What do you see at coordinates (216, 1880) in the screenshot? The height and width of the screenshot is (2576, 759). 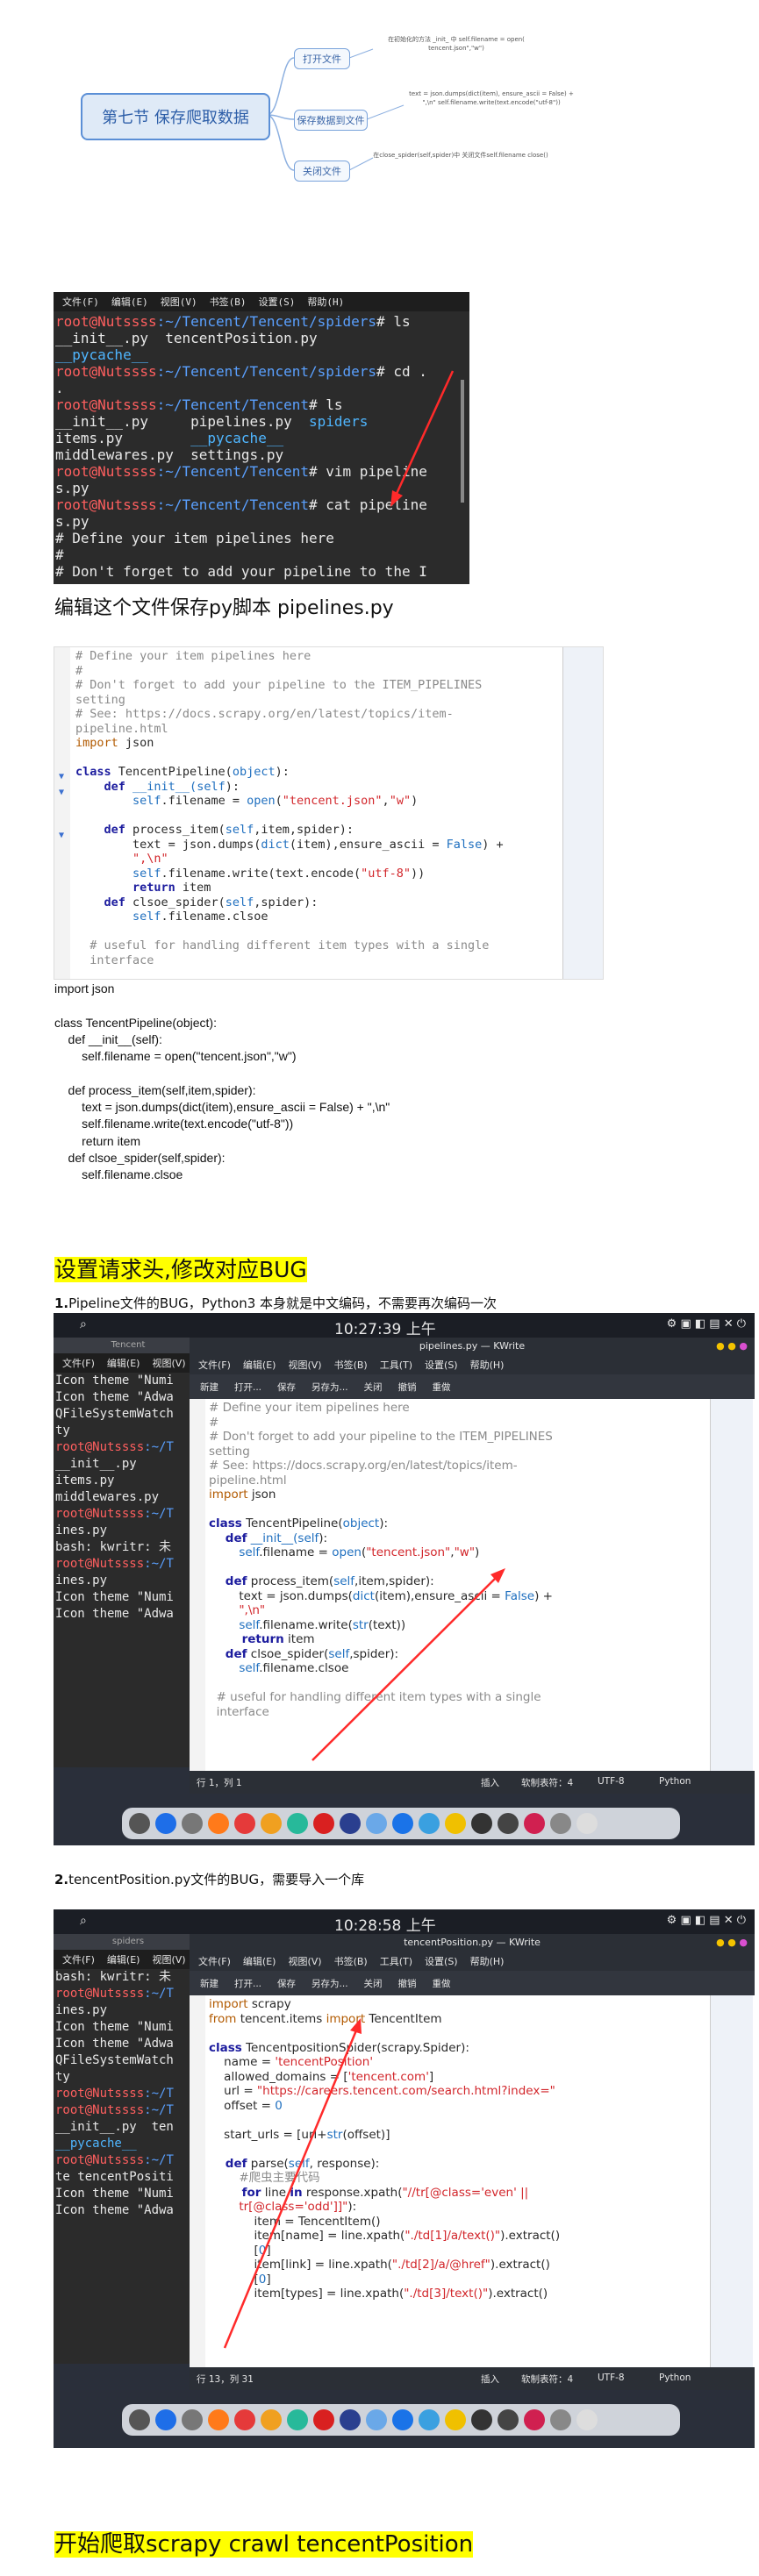 I see `step-text: tencentPosition.py文件的BUG，需要导入一个库` at bounding box center [216, 1880].